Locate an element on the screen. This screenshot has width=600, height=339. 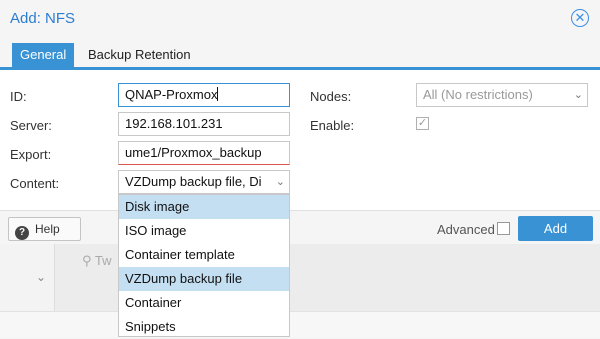
content-select: VZDump backup file, Di ⌄ is located at coordinates (204, 182).